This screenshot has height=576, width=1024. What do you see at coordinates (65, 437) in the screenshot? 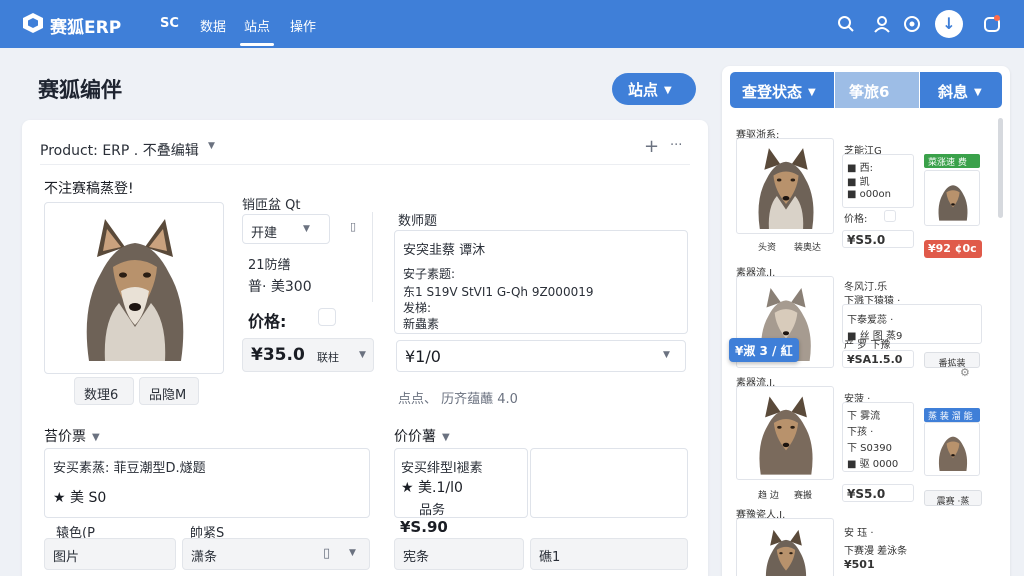
I see `section-a-title-text: 苔价票` at bounding box center [65, 437].